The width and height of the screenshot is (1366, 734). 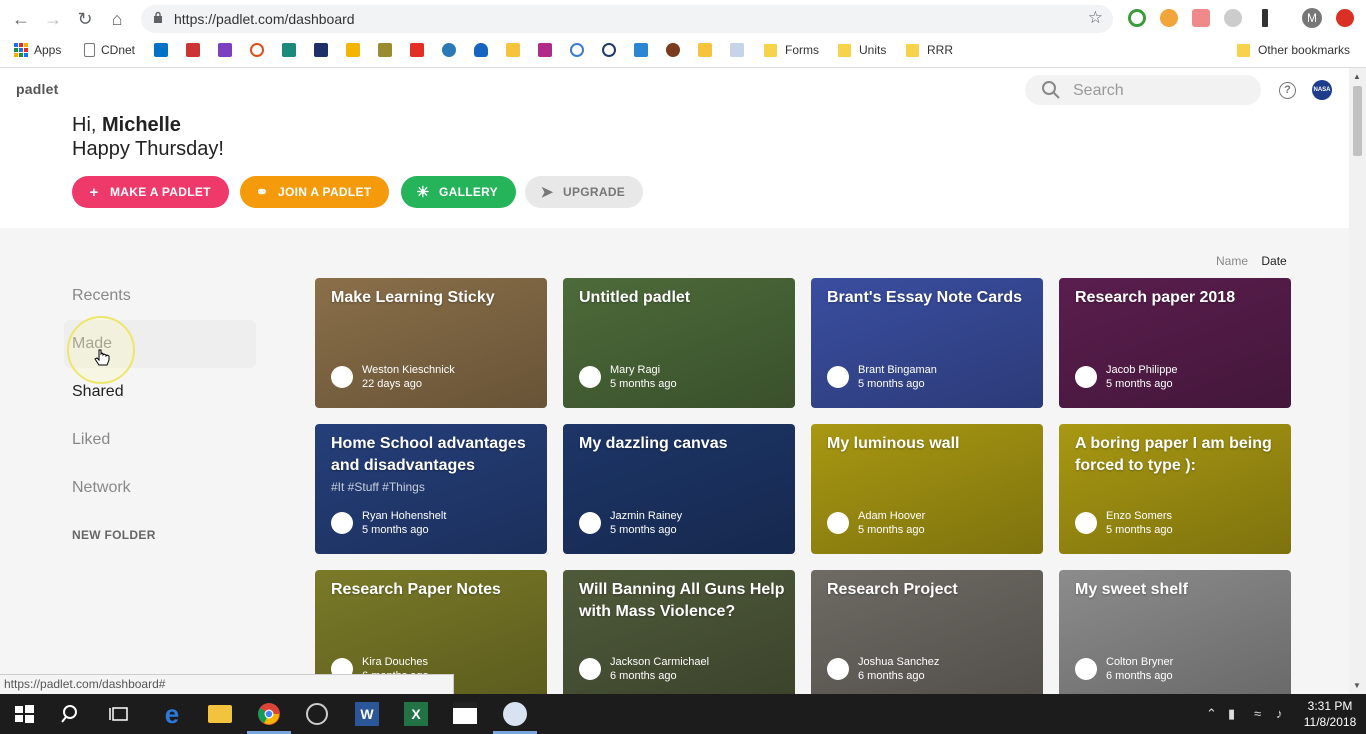 What do you see at coordinates (109, 50) in the screenshot?
I see `bookmark-cdnet: CDnet` at bounding box center [109, 50].